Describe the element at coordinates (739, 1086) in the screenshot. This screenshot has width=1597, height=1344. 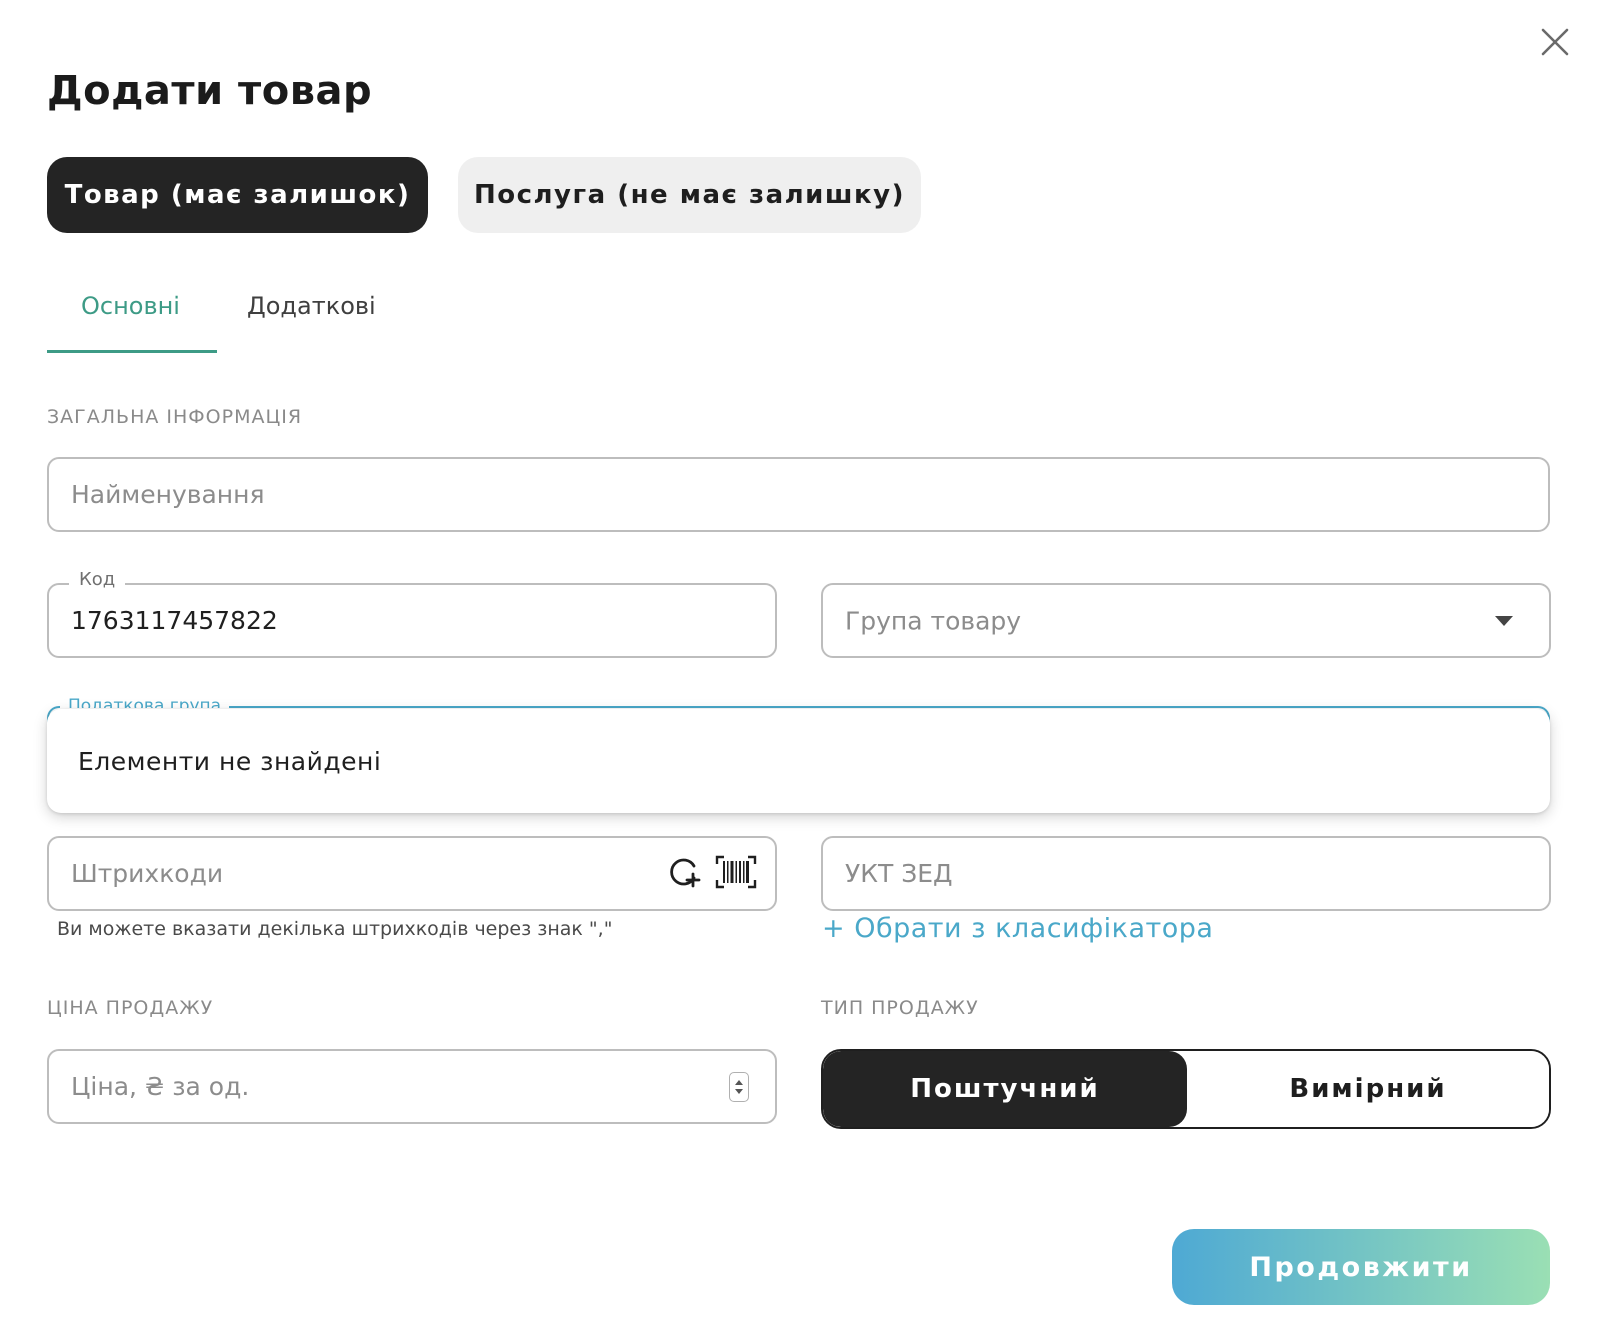
I see `price-stepper` at that location.